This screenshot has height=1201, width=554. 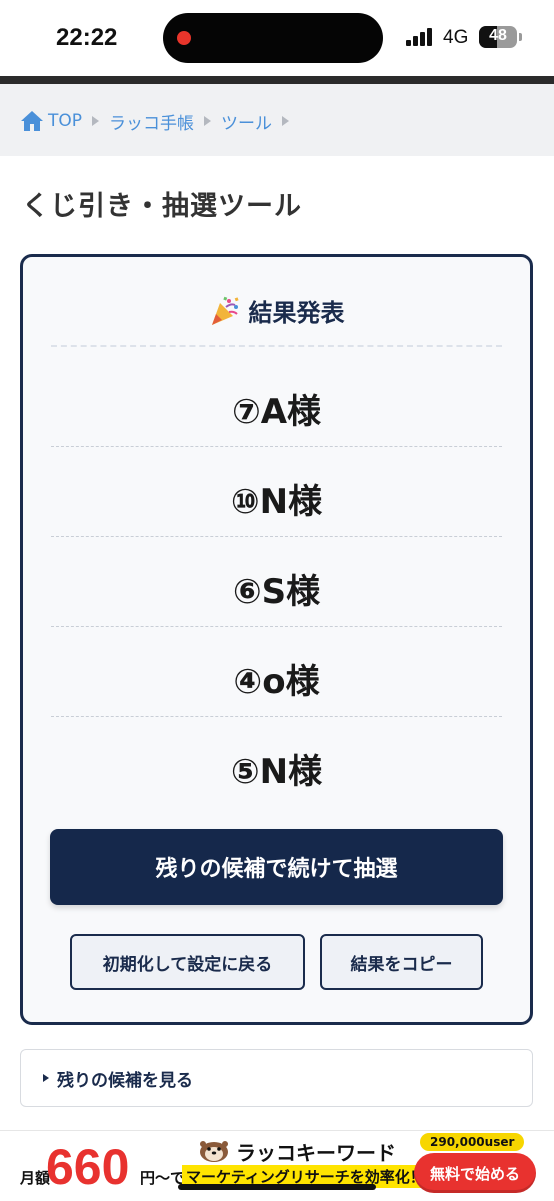 I want to click on page-title: くじ引き・抽選ツール, so click(x=162, y=206).